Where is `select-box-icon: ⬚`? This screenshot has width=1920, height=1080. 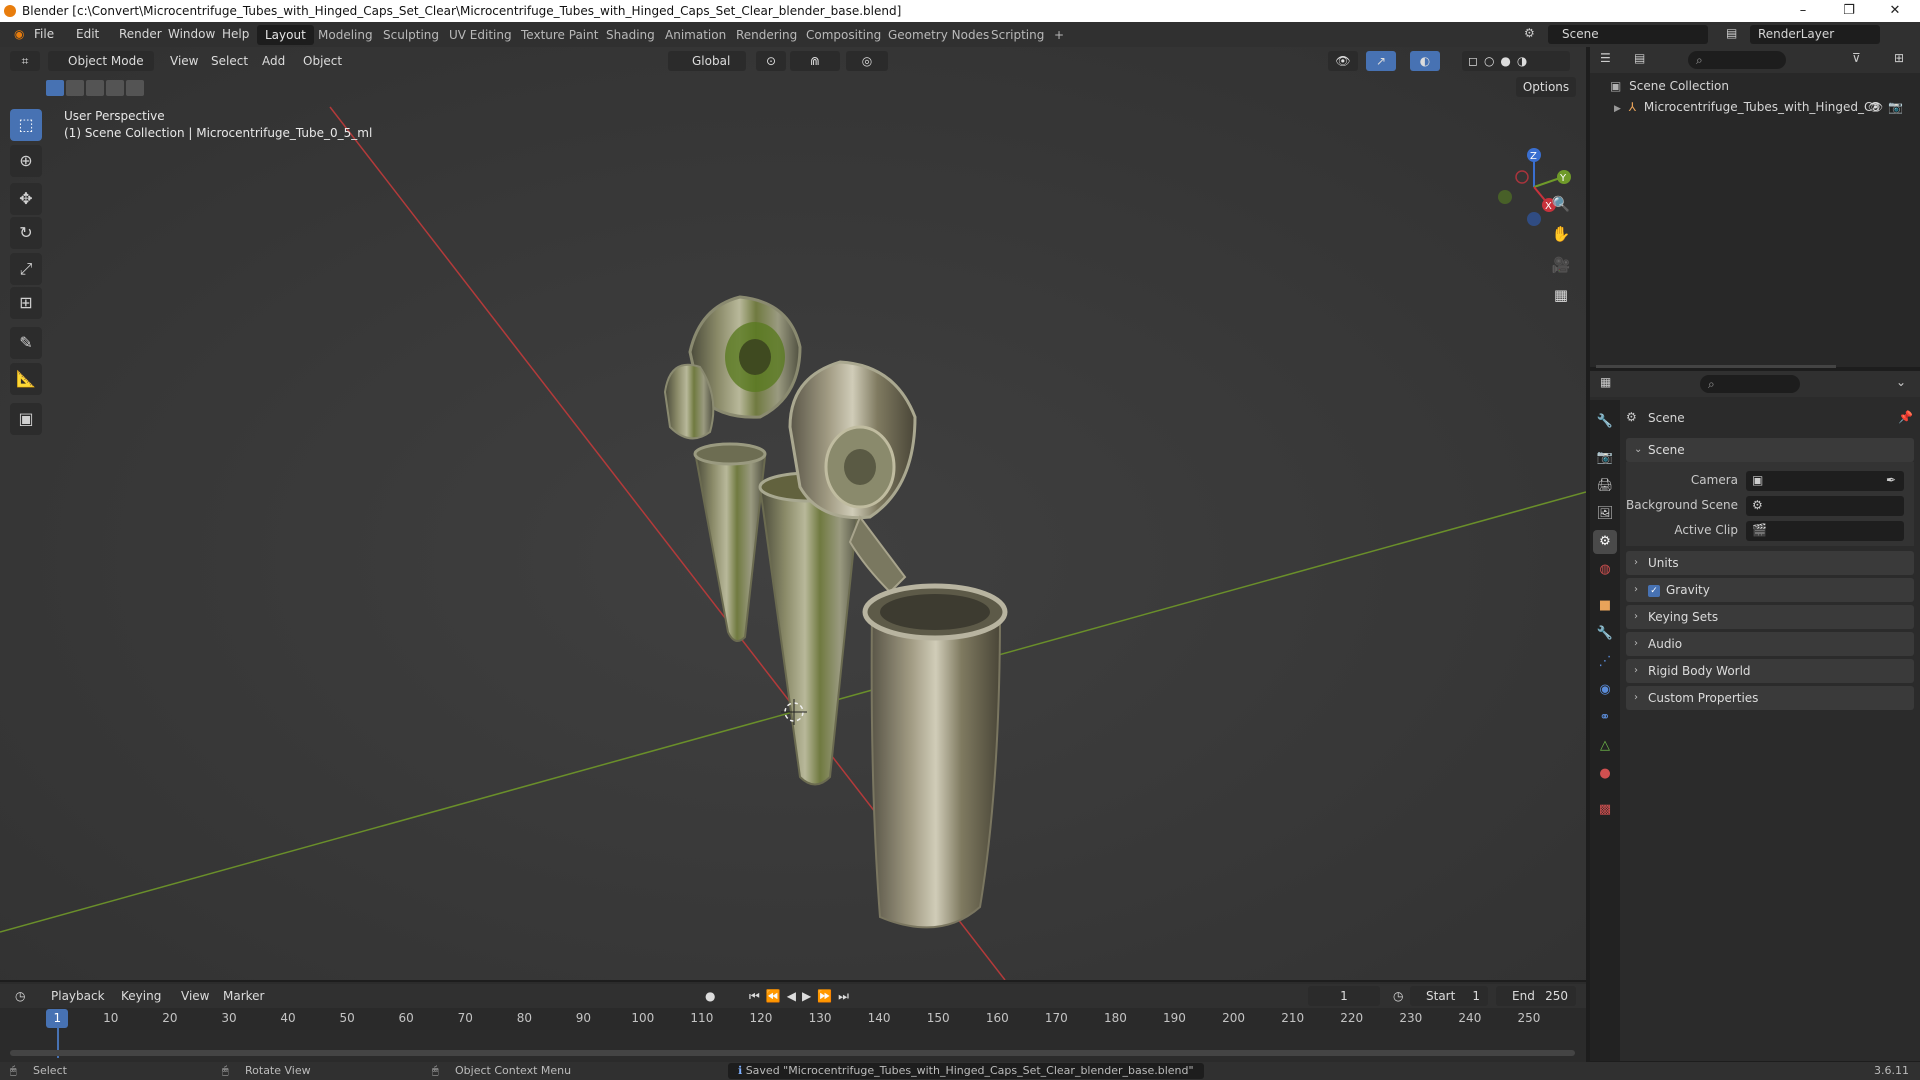 select-box-icon: ⬚ is located at coordinates (26, 125).